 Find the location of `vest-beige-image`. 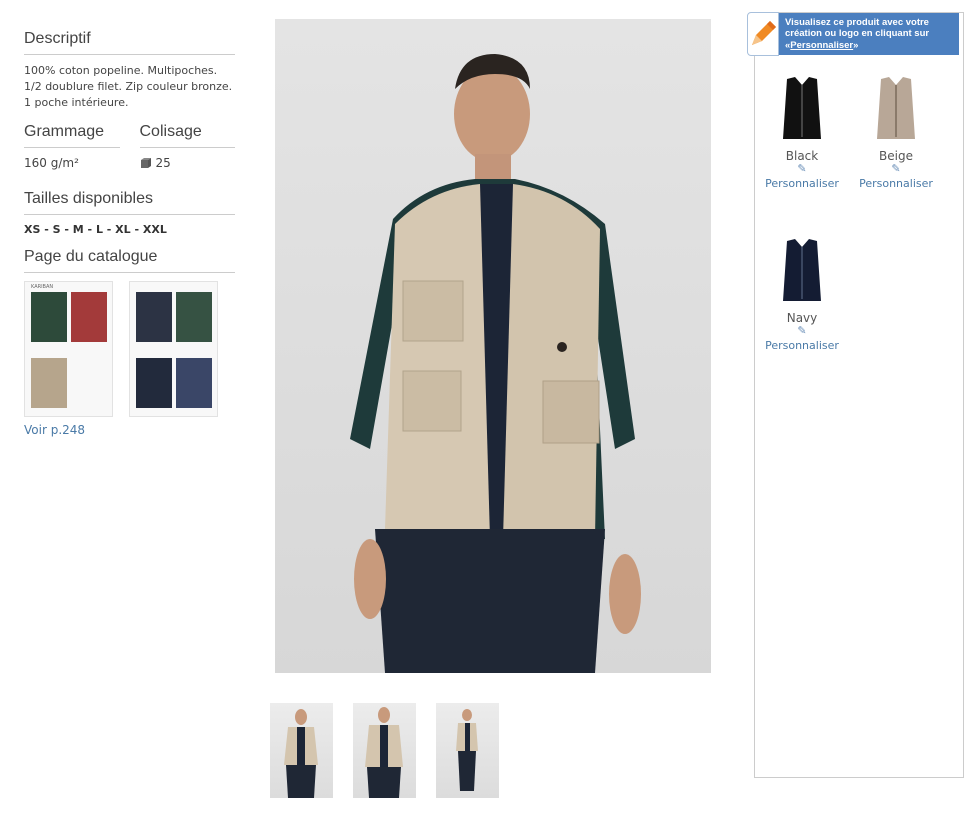

vest-beige-image is located at coordinates (896, 108).